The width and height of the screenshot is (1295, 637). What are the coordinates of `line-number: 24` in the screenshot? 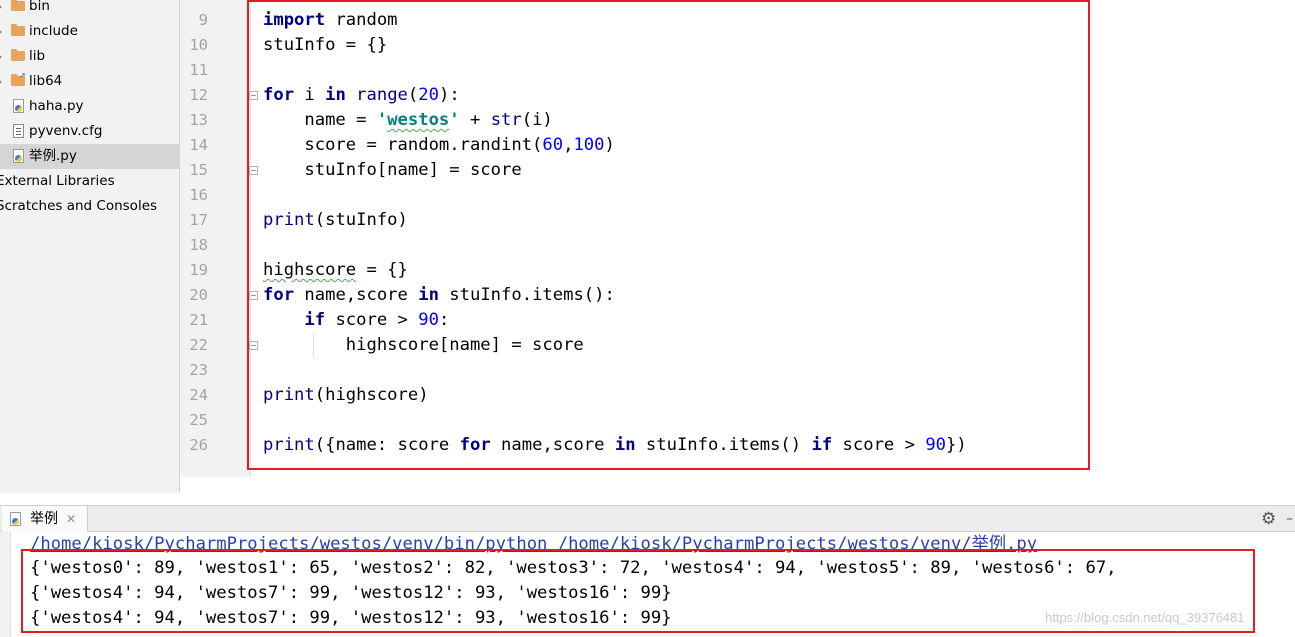 It's located at (198, 395).